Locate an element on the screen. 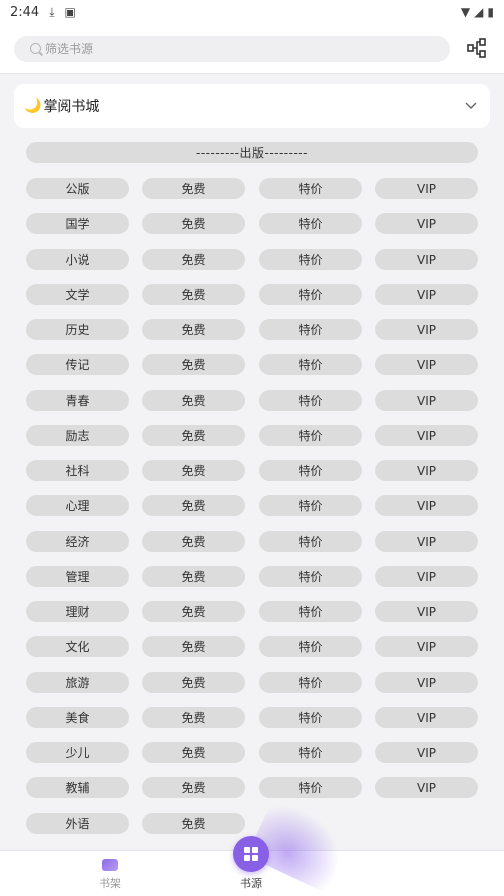 This screenshot has height=896, width=504. grid-icon is located at coordinates (251, 854).